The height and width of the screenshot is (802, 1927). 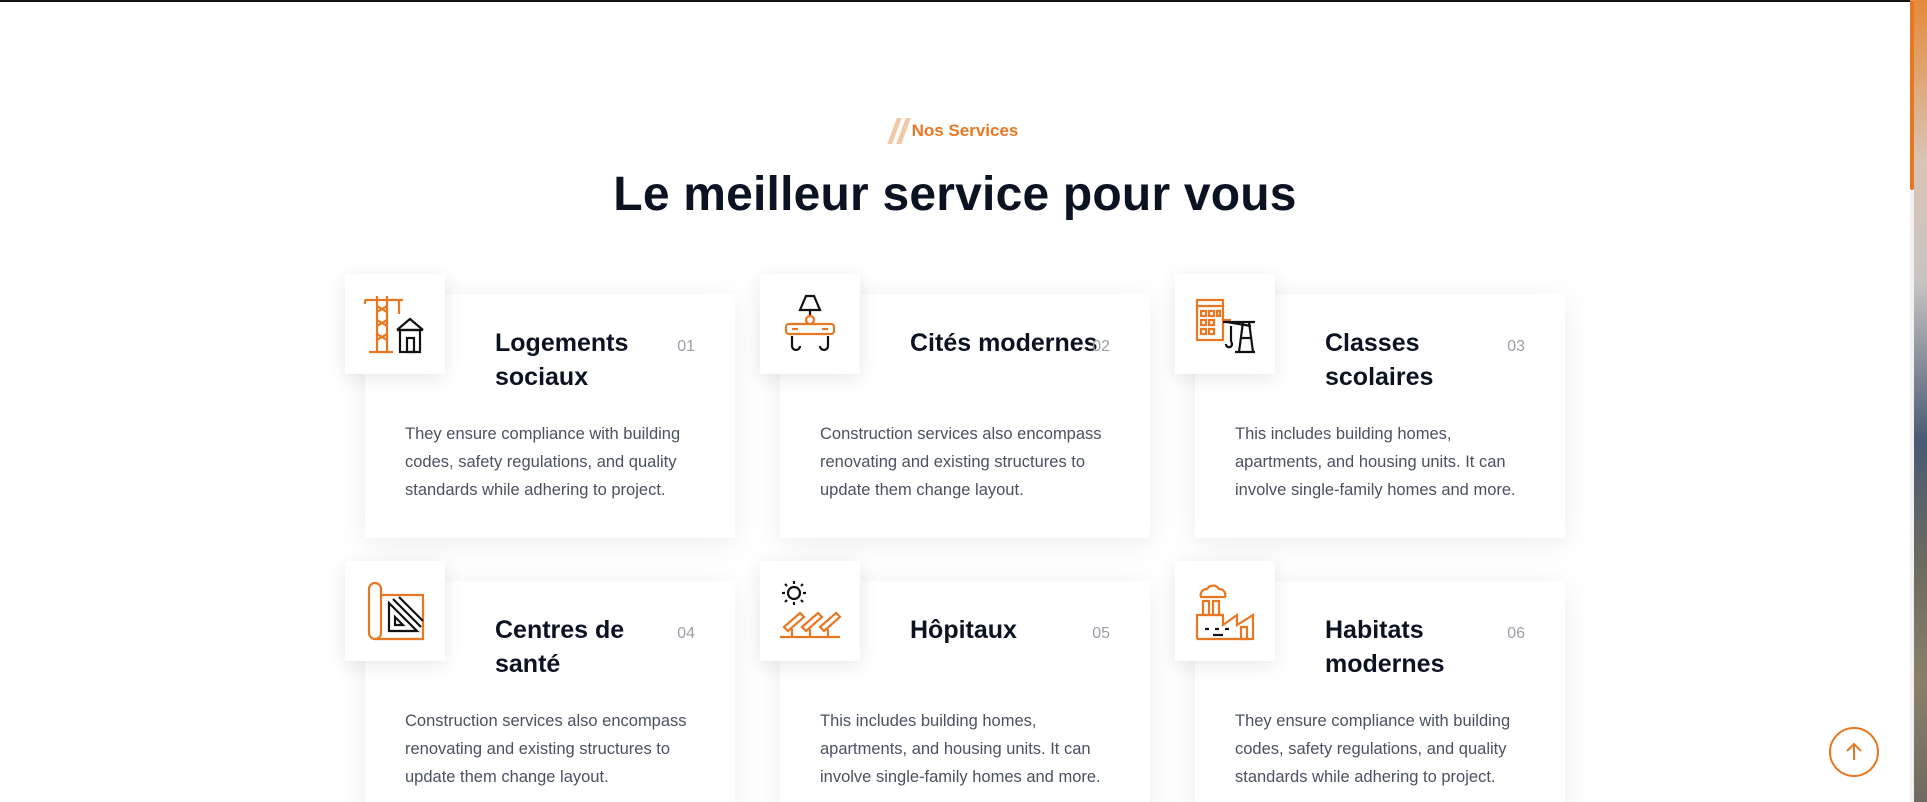 I want to click on section-subtitle: Nos Services, so click(x=952, y=131).